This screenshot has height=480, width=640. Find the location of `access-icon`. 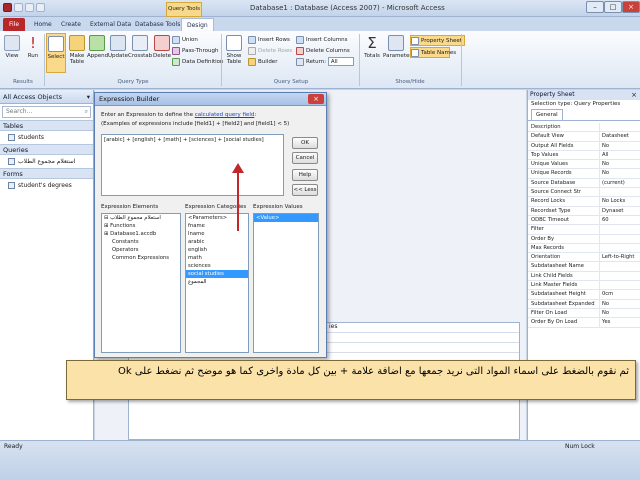

access-icon is located at coordinates (7, 7).